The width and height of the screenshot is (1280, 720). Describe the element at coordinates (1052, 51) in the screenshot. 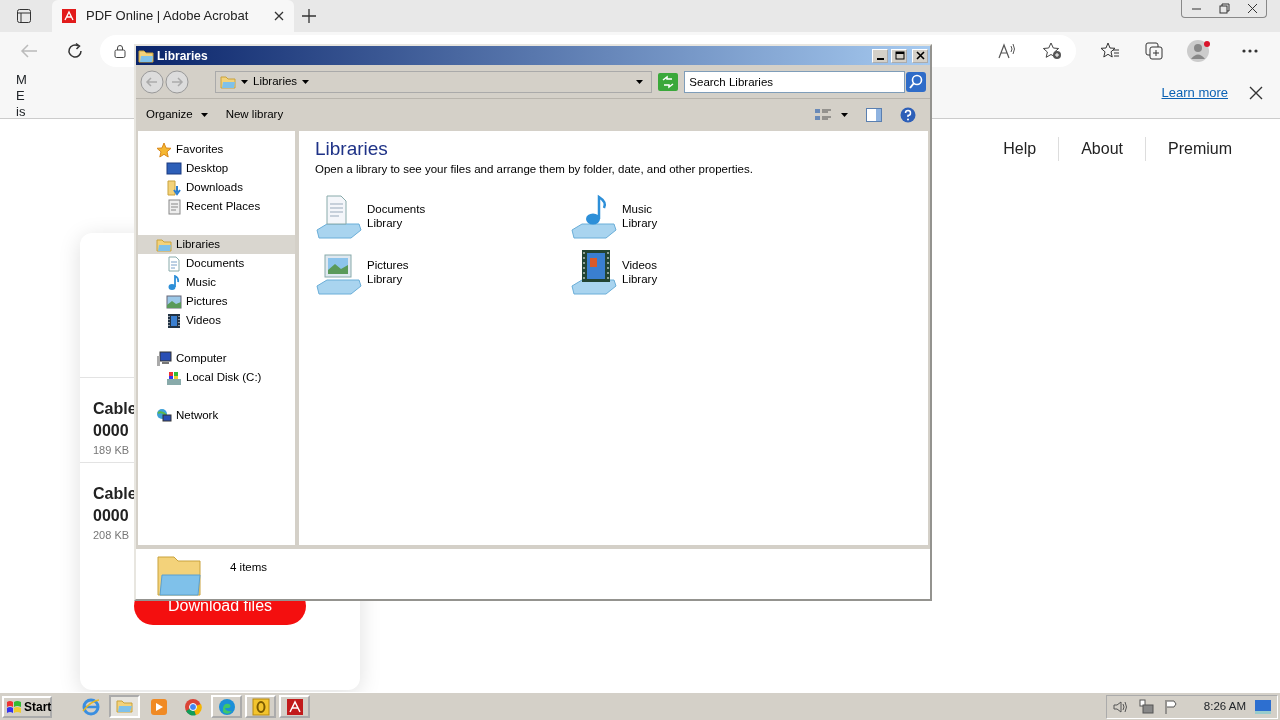

I see `add-favorite-icon` at that location.